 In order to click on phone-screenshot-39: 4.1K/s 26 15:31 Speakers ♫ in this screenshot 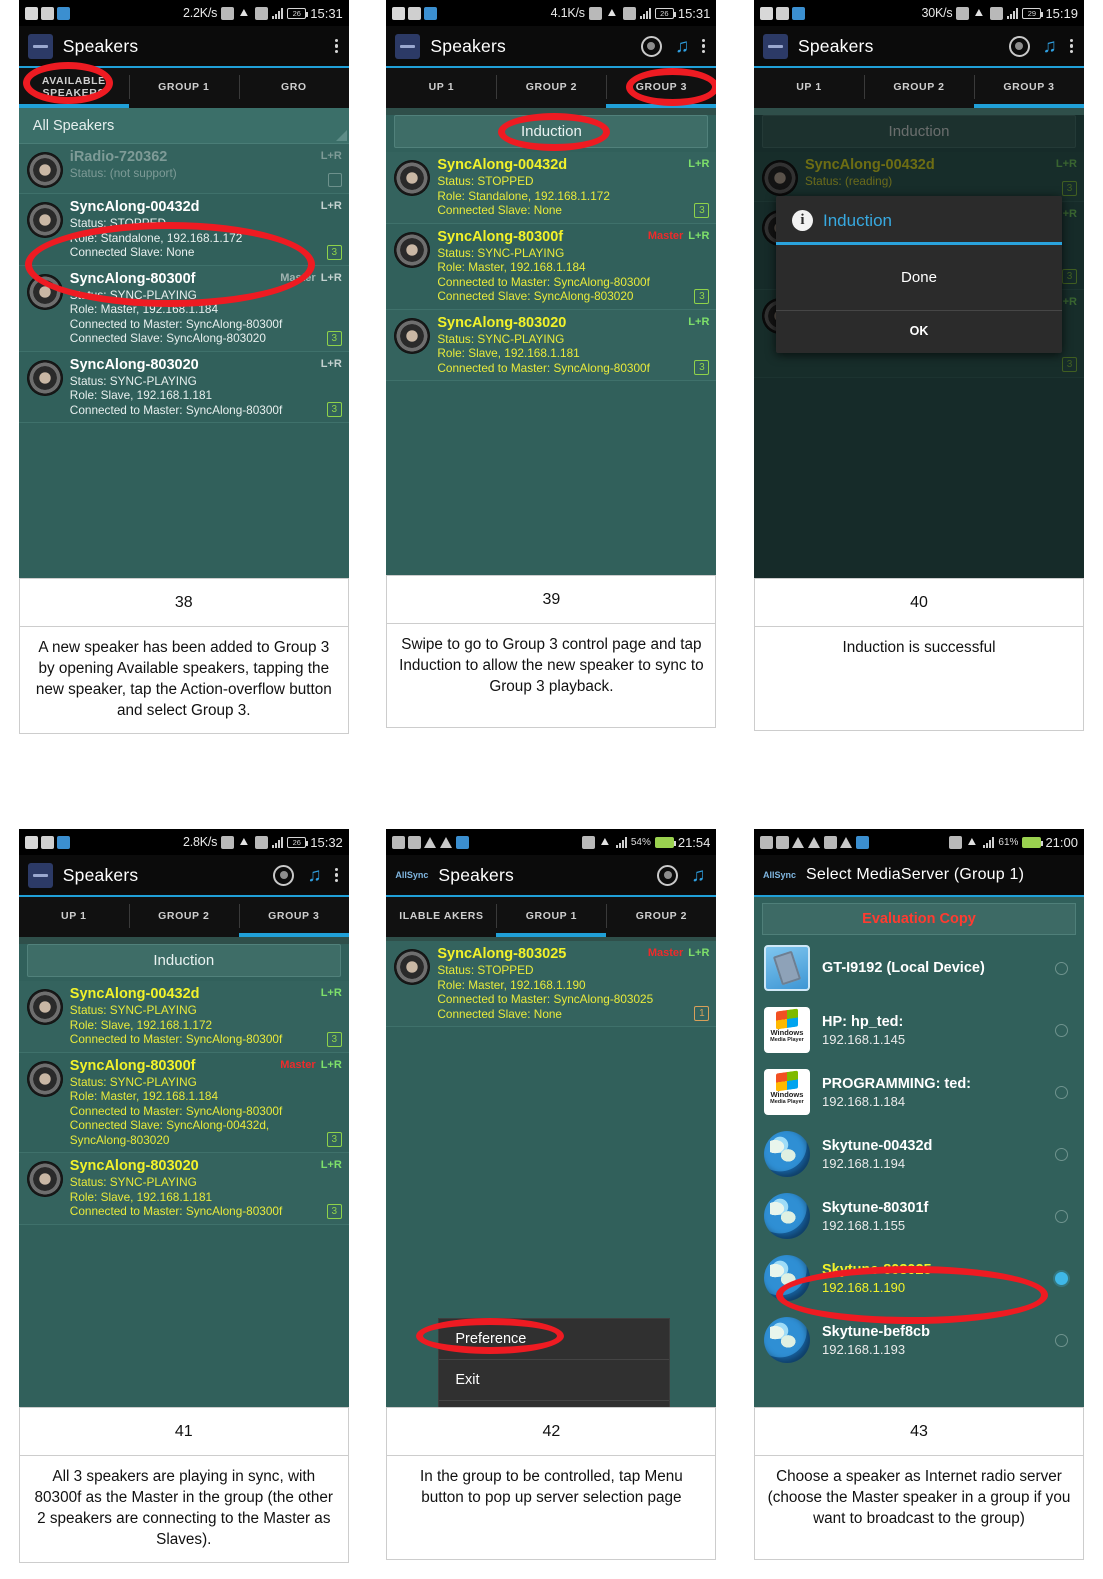, I will do `click(551, 287)`.